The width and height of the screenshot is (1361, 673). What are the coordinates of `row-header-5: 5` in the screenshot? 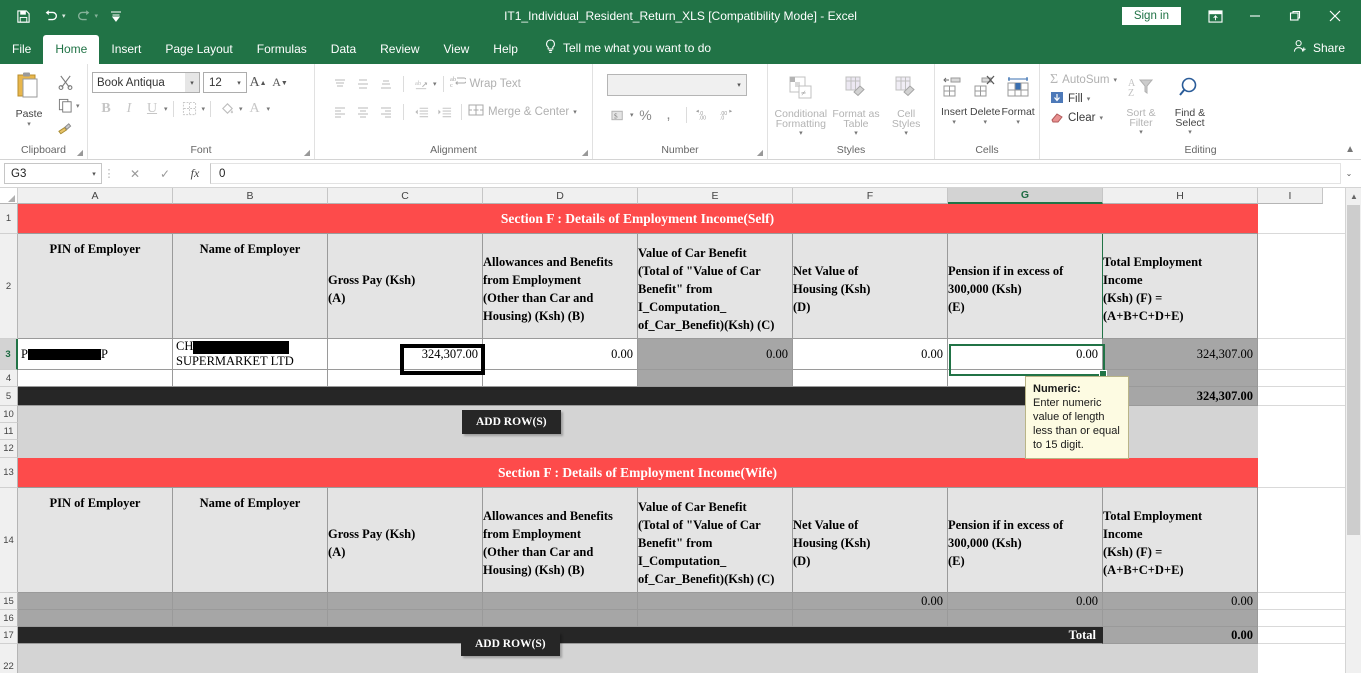 It's located at (9, 396).